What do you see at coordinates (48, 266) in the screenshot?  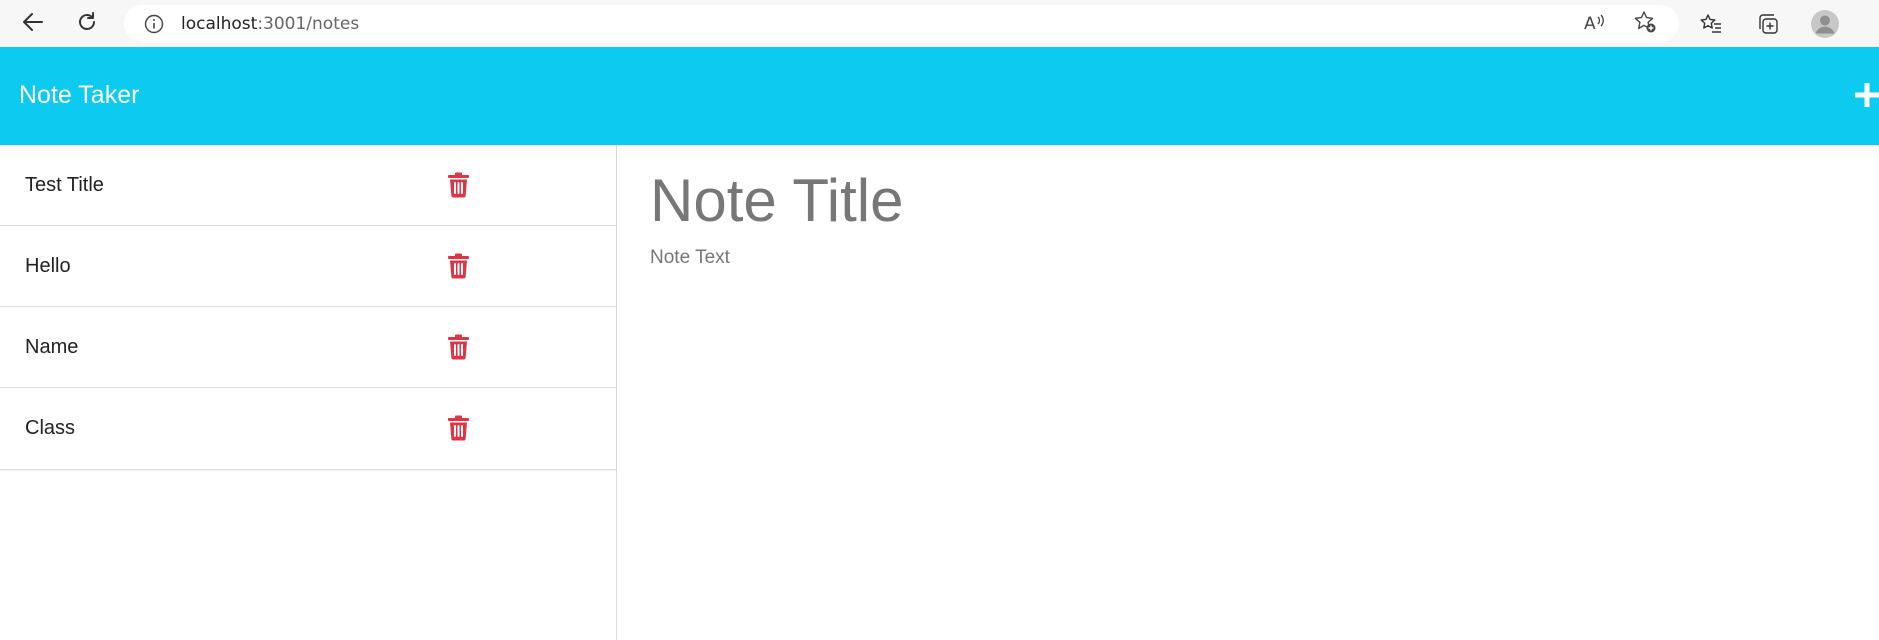 I see `note-item-title: Hello` at bounding box center [48, 266].